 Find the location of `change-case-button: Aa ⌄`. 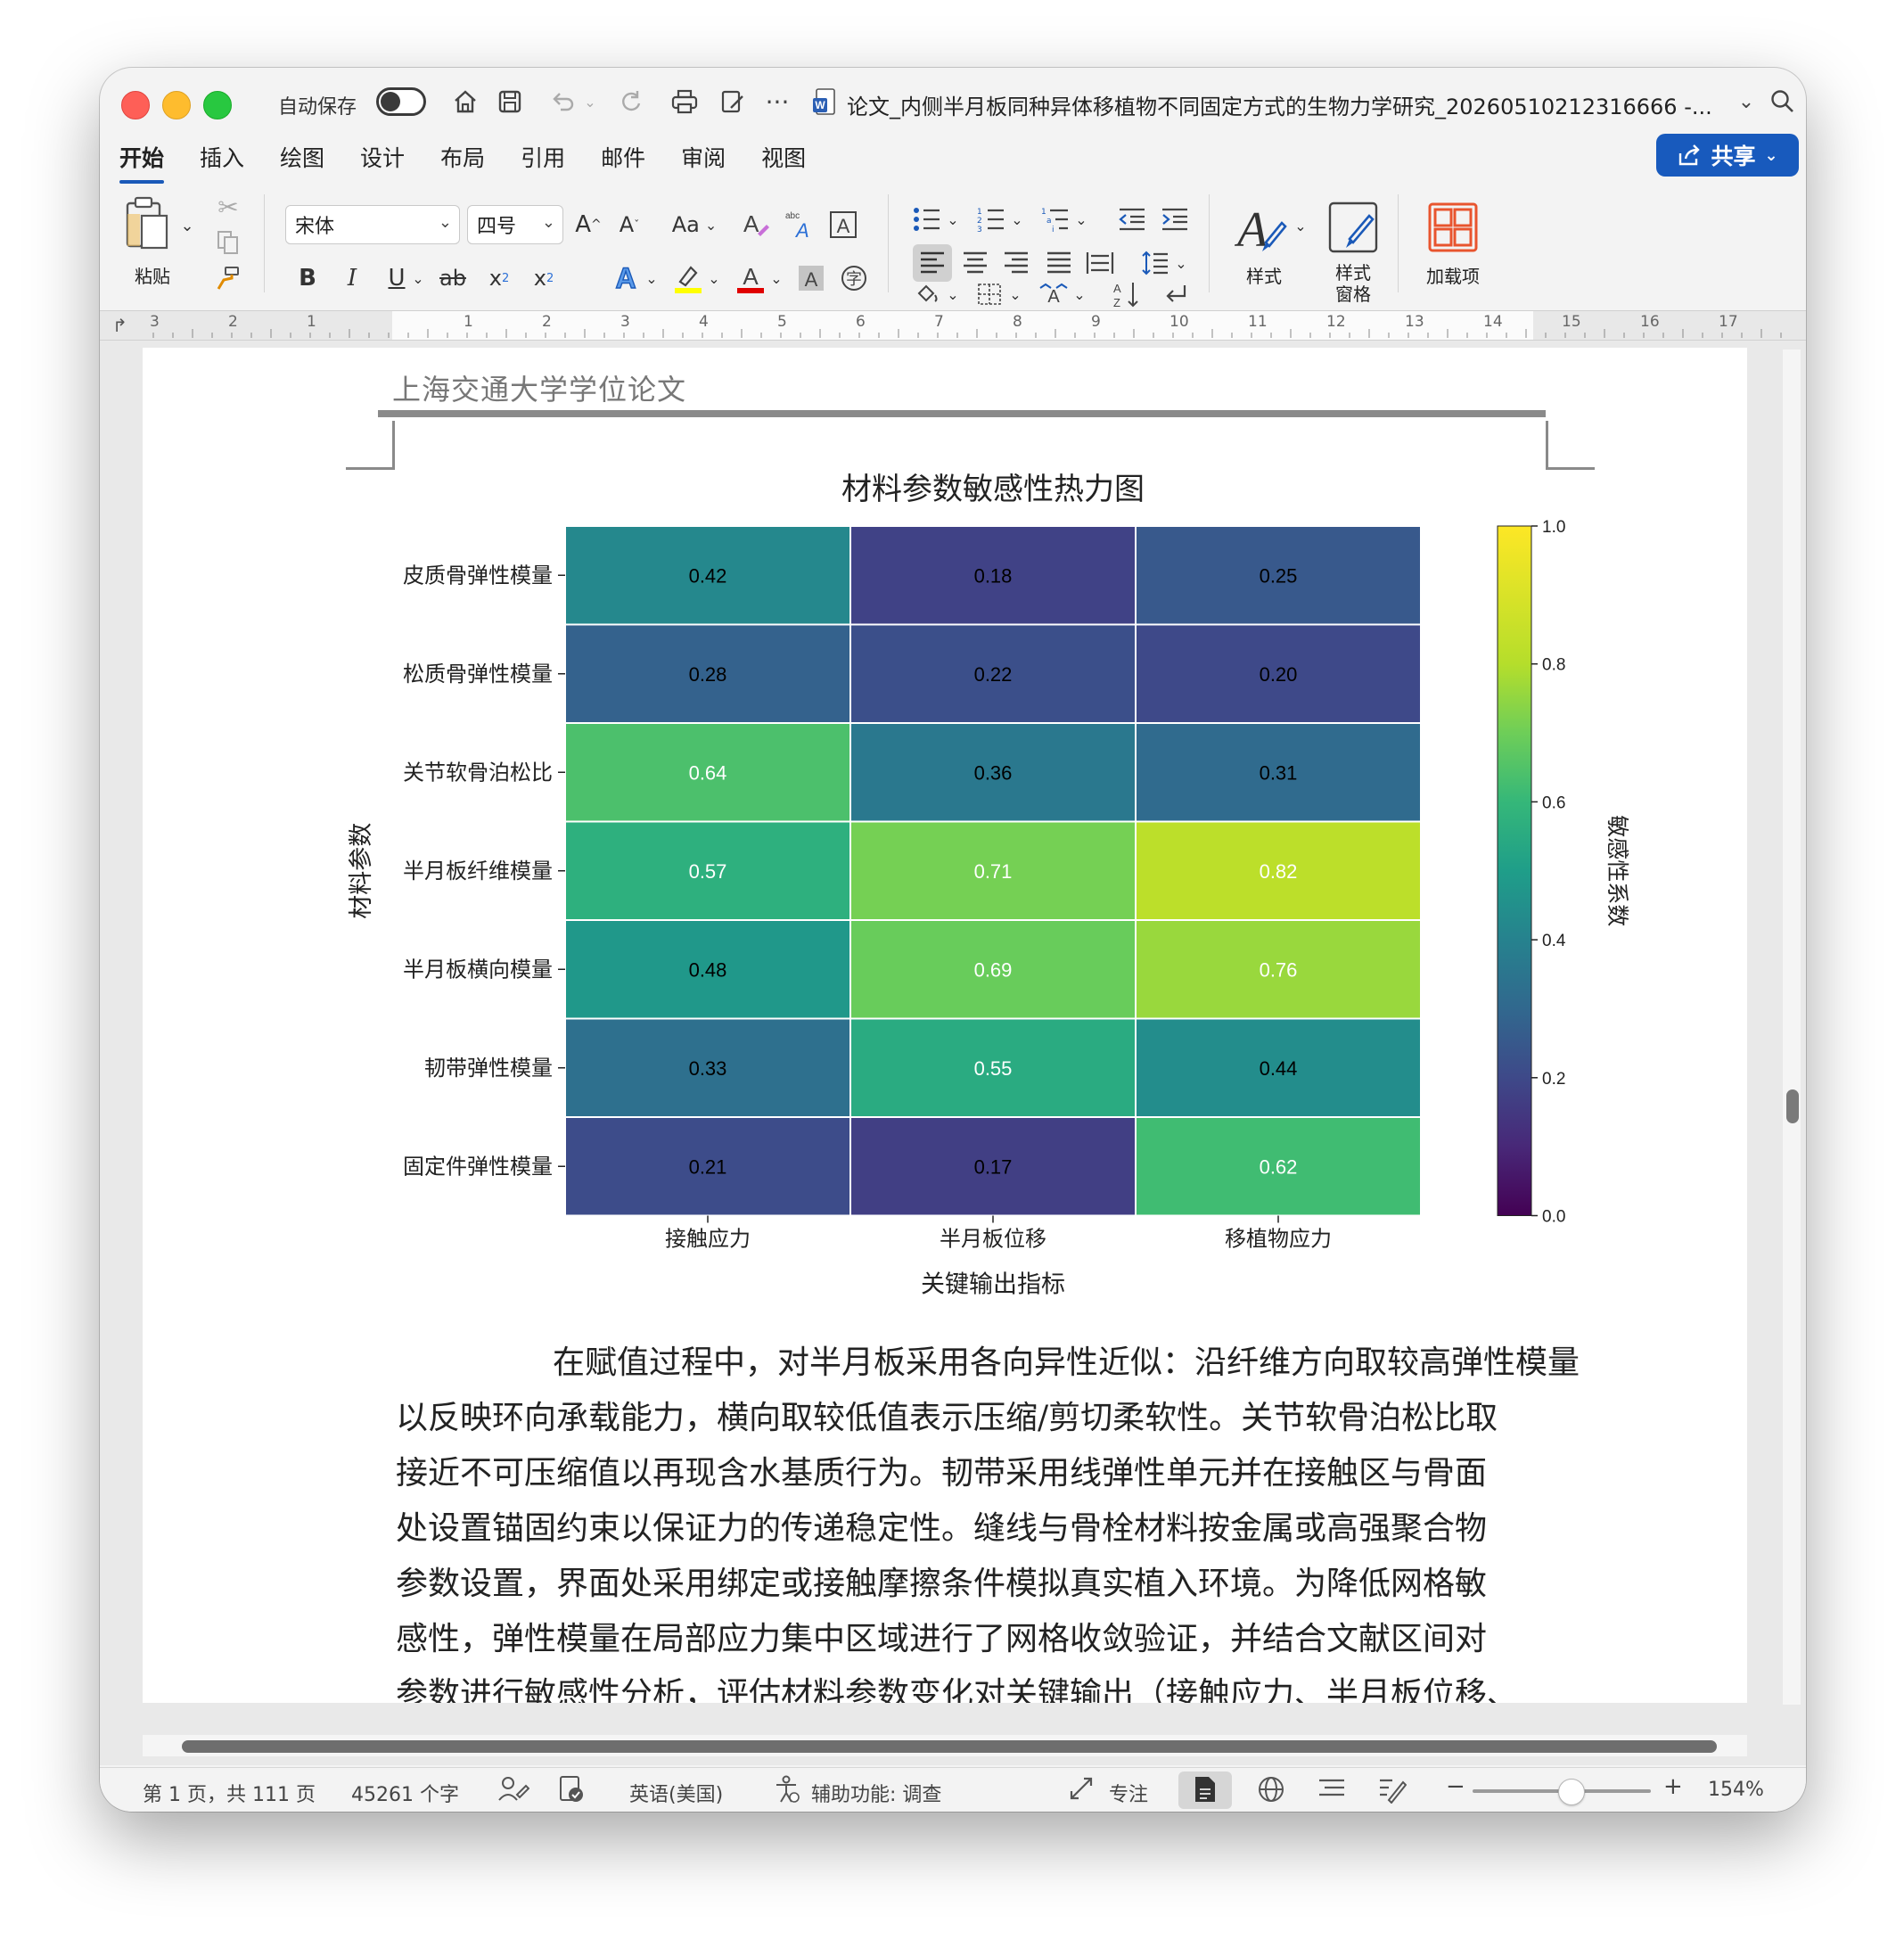

change-case-button: Aa ⌄ is located at coordinates (694, 225).